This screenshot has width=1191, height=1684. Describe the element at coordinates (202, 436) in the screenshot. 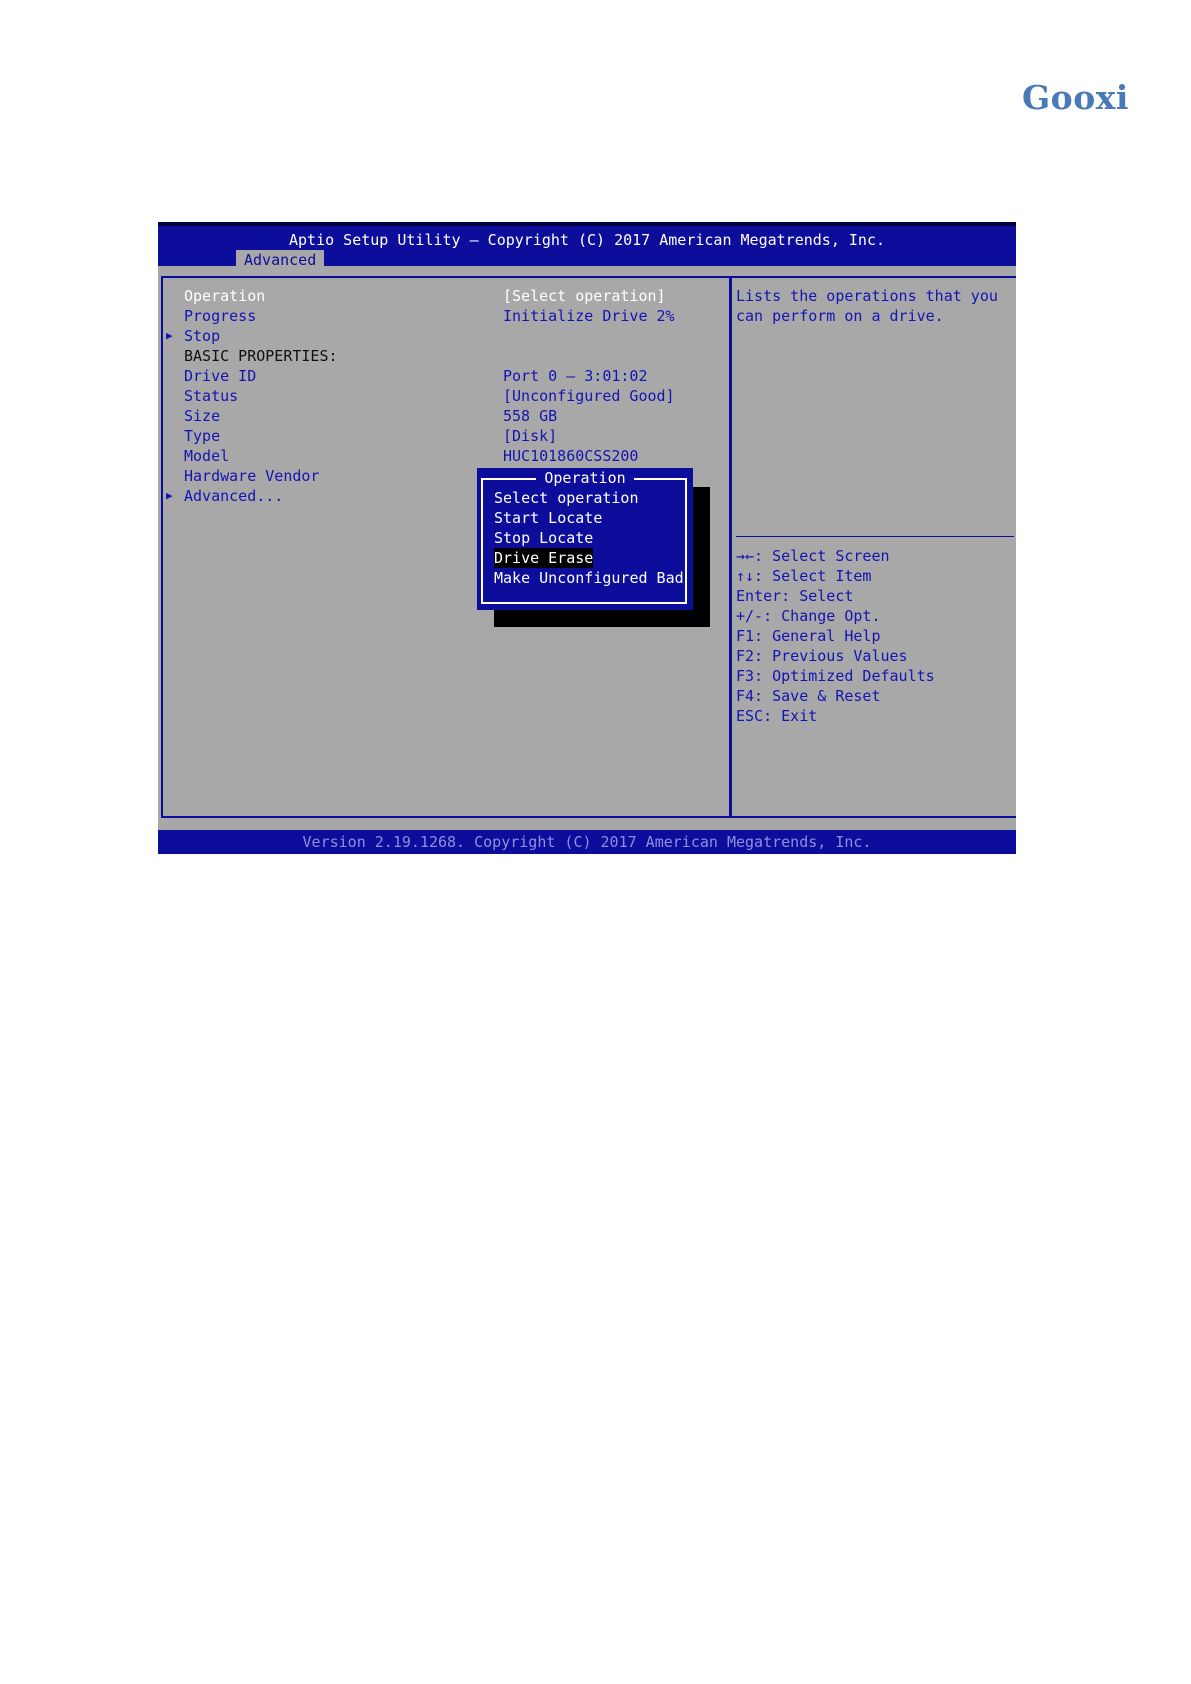

I see `setting-type-label: Type` at that location.